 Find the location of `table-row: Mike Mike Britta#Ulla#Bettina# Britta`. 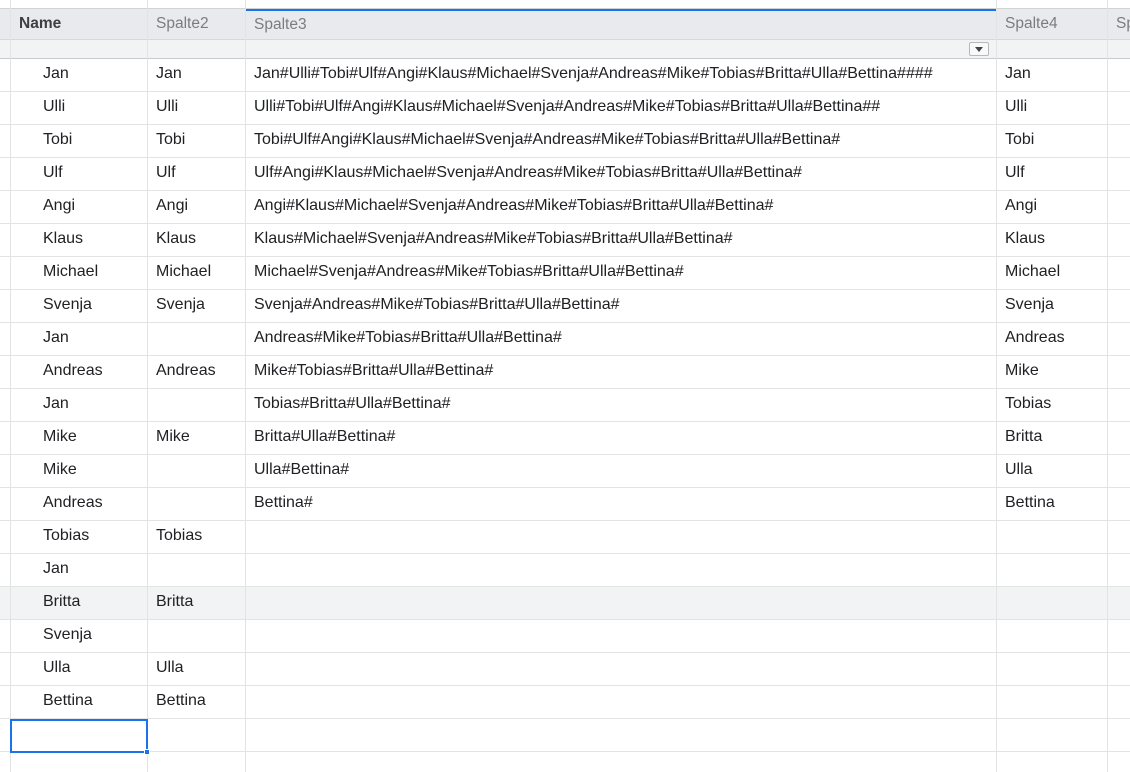

table-row: Mike Mike Britta#Ulla#Bettina# Britta is located at coordinates (565, 438).